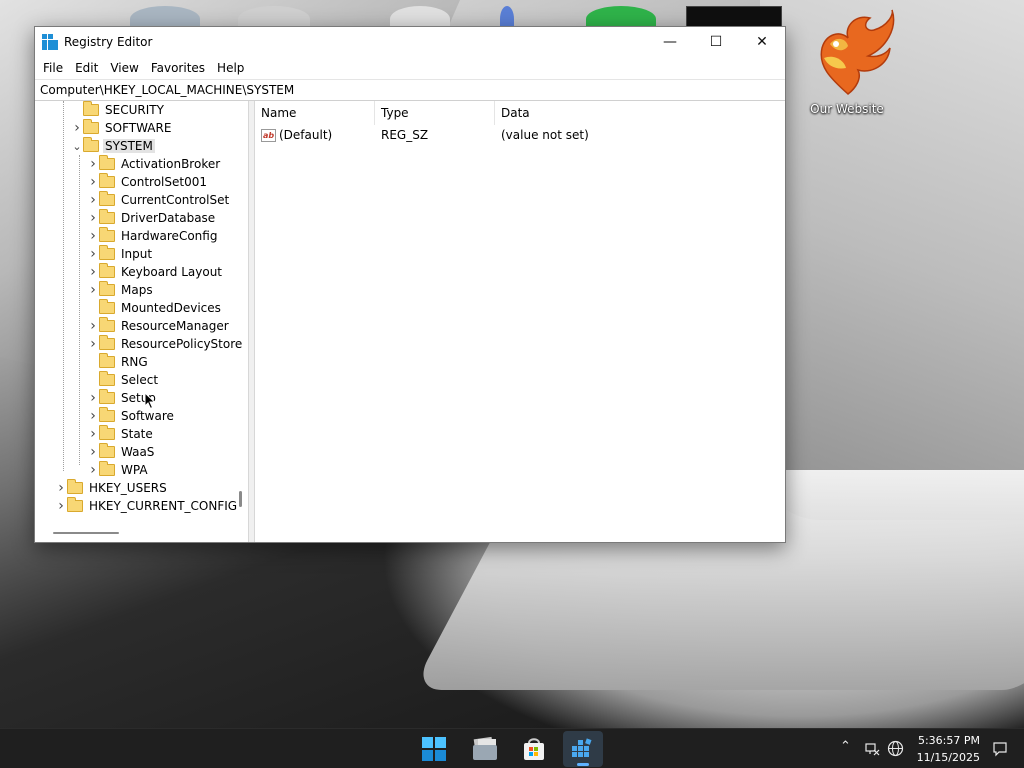 Image resolution: width=1024 pixels, height=768 pixels. I want to click on tree-node: › HKEY_USERS, so click(112, 488).